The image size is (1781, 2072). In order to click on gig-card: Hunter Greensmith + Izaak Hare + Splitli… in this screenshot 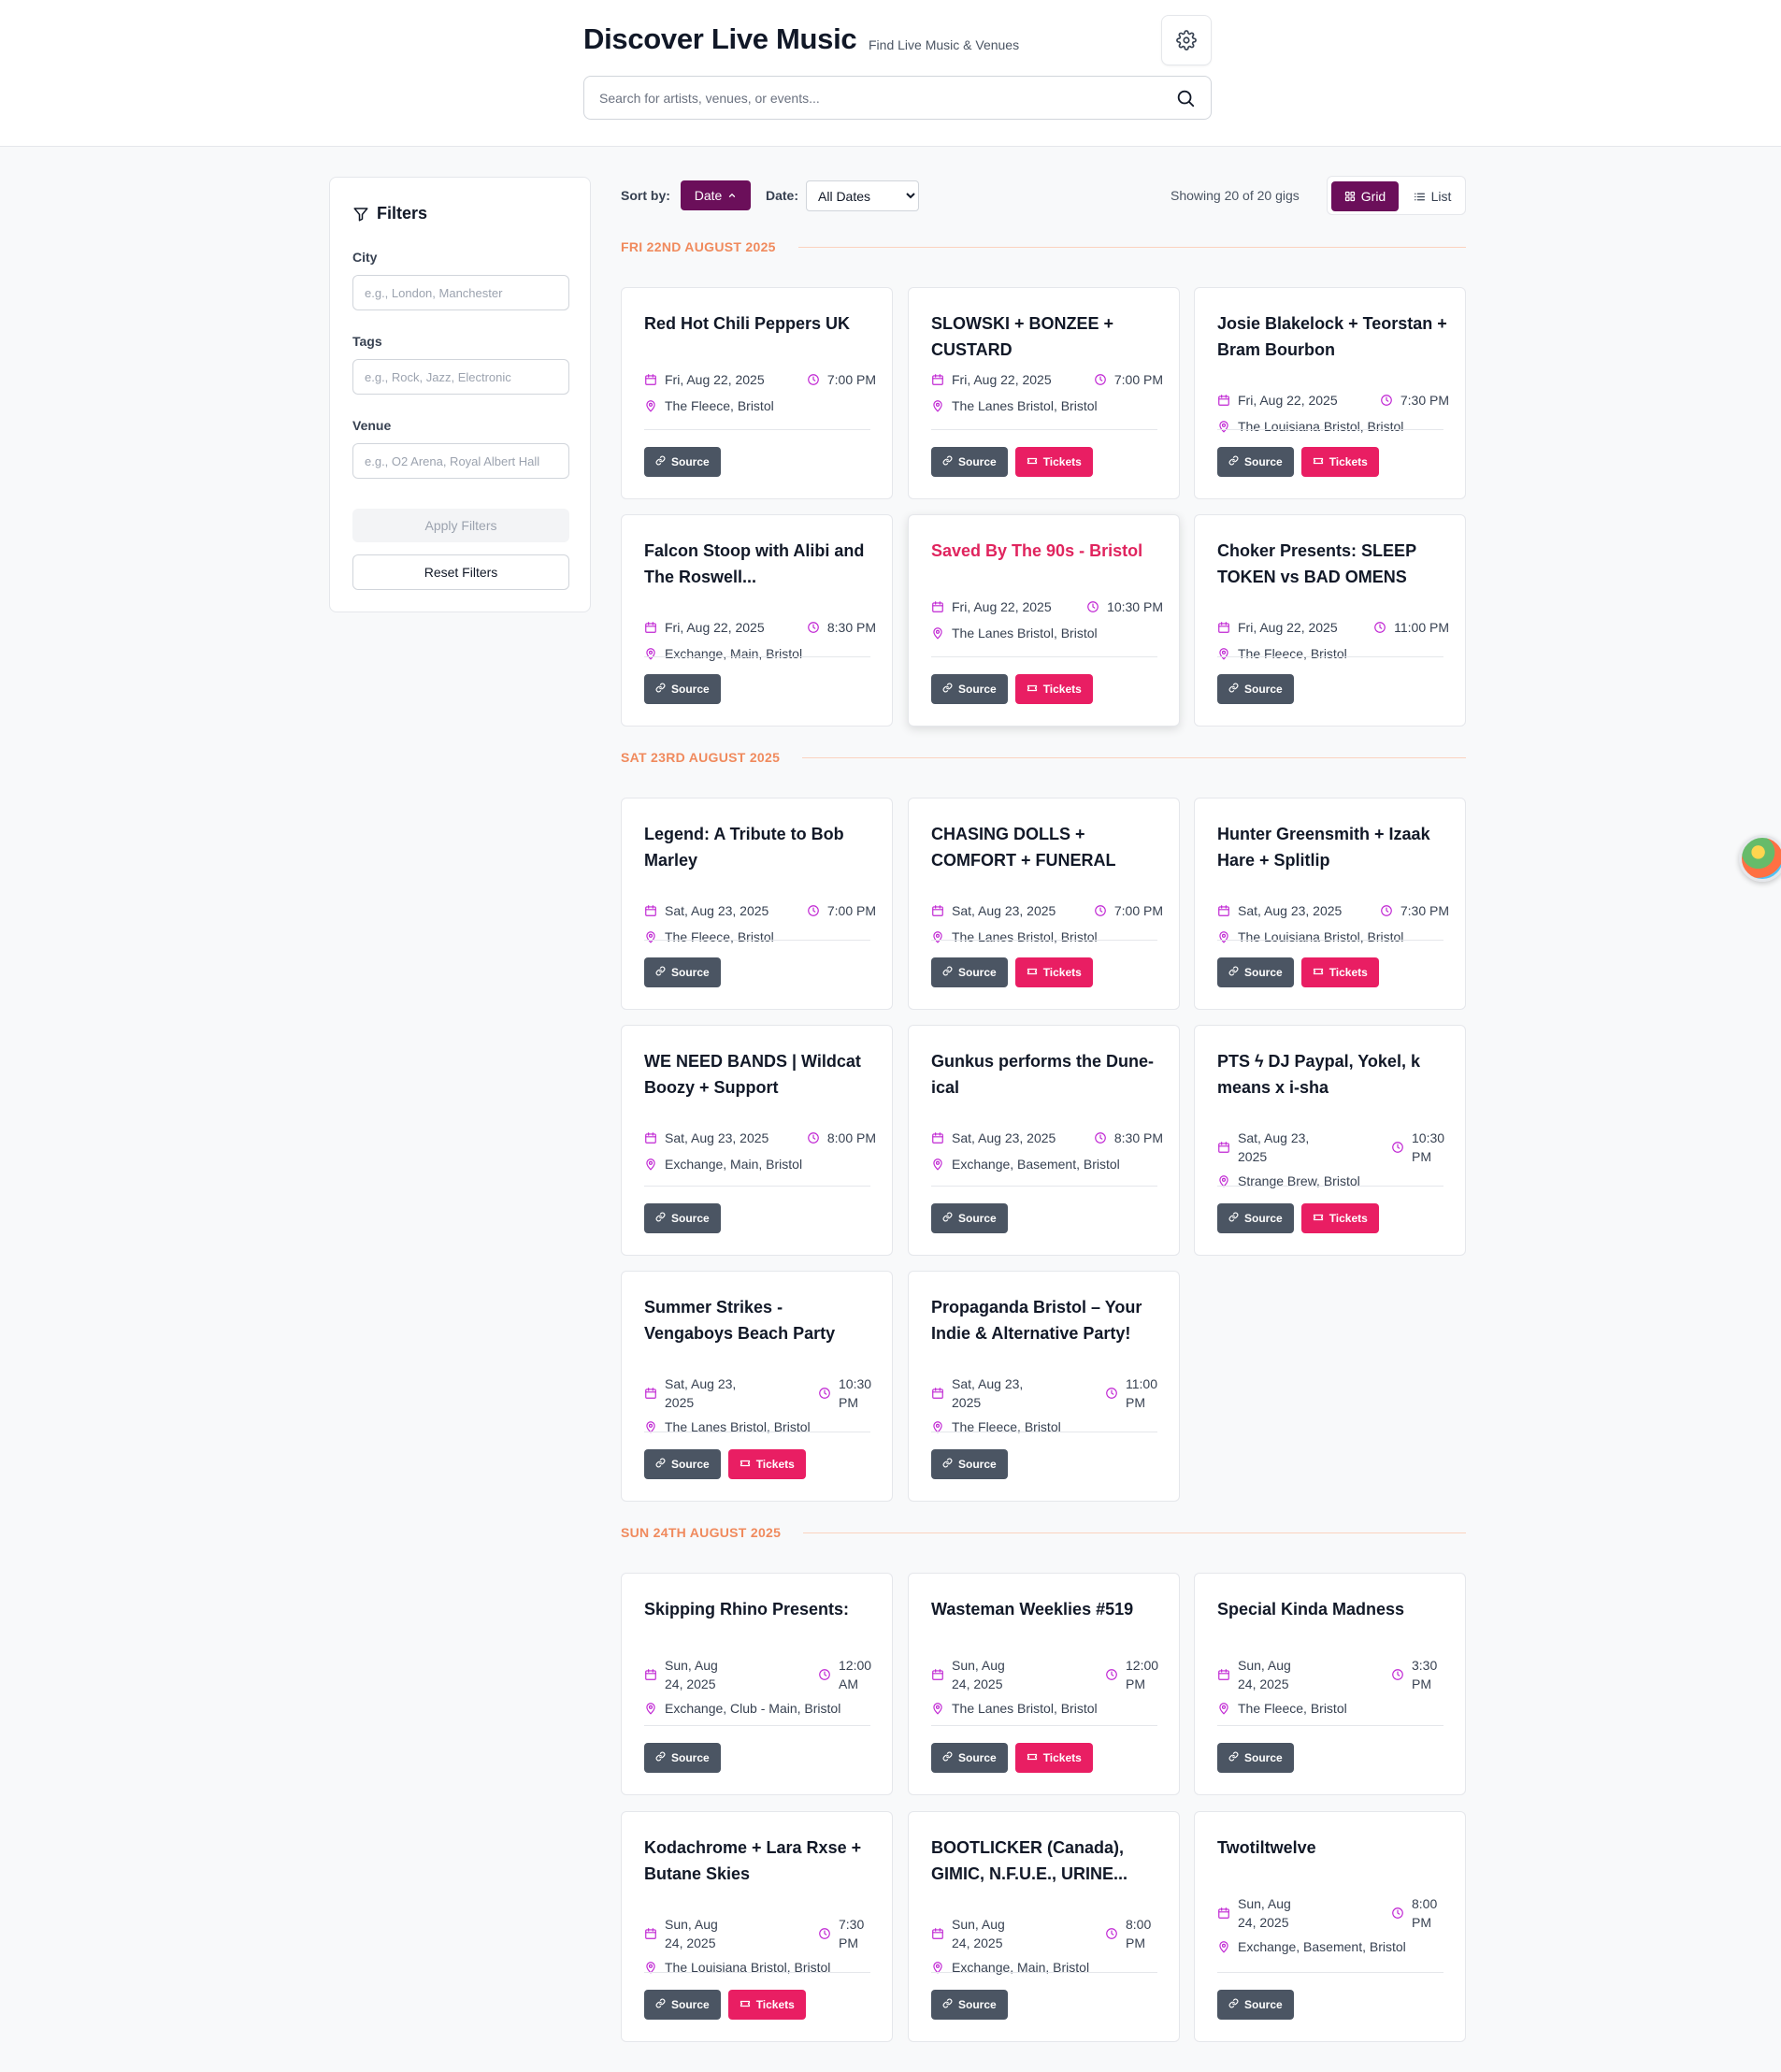, I will do `click(1330, 904)`.